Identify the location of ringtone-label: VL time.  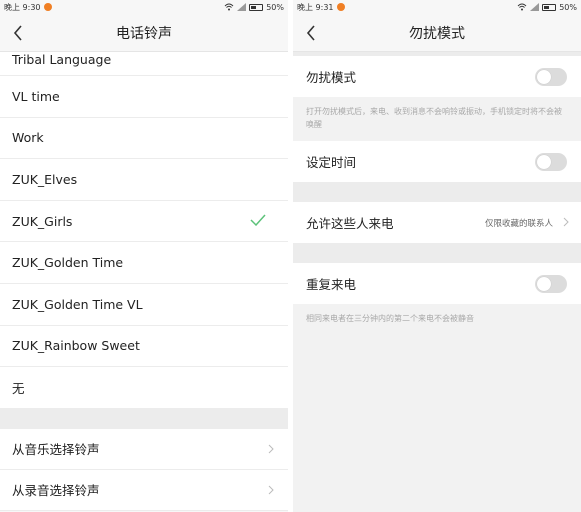
(36, 96).